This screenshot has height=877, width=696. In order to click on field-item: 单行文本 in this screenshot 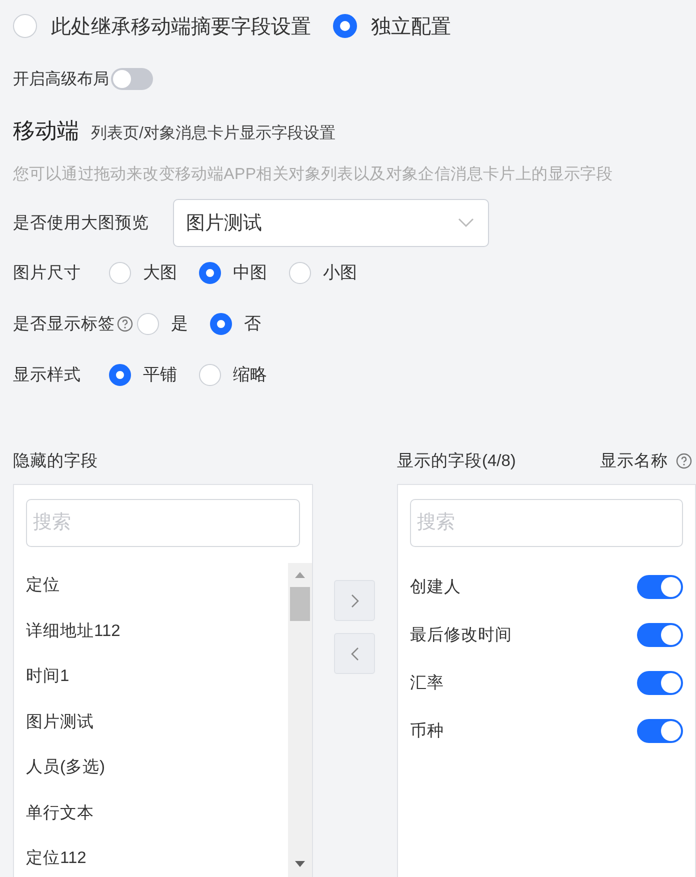, I will do `click(151, 813)`.